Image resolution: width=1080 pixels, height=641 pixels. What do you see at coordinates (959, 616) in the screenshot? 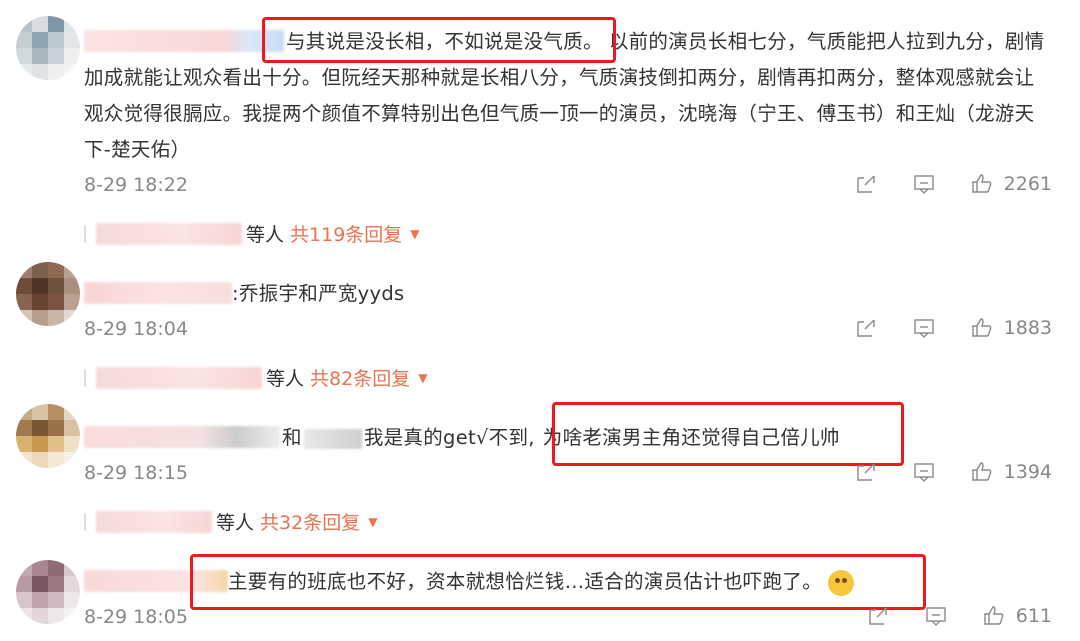
I see `comment-actions: 611` at bounding box center [959, 616].